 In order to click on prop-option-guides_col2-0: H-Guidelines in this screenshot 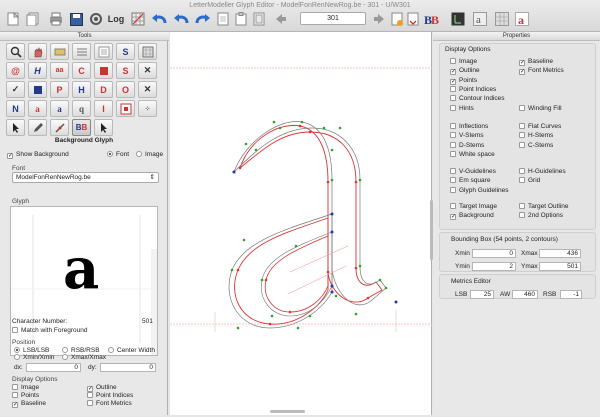, I will do `click(542, 171)`.